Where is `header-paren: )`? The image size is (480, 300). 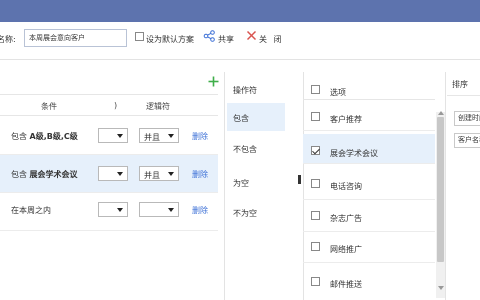
header-paren: ) is located at coordinates (116, 105).